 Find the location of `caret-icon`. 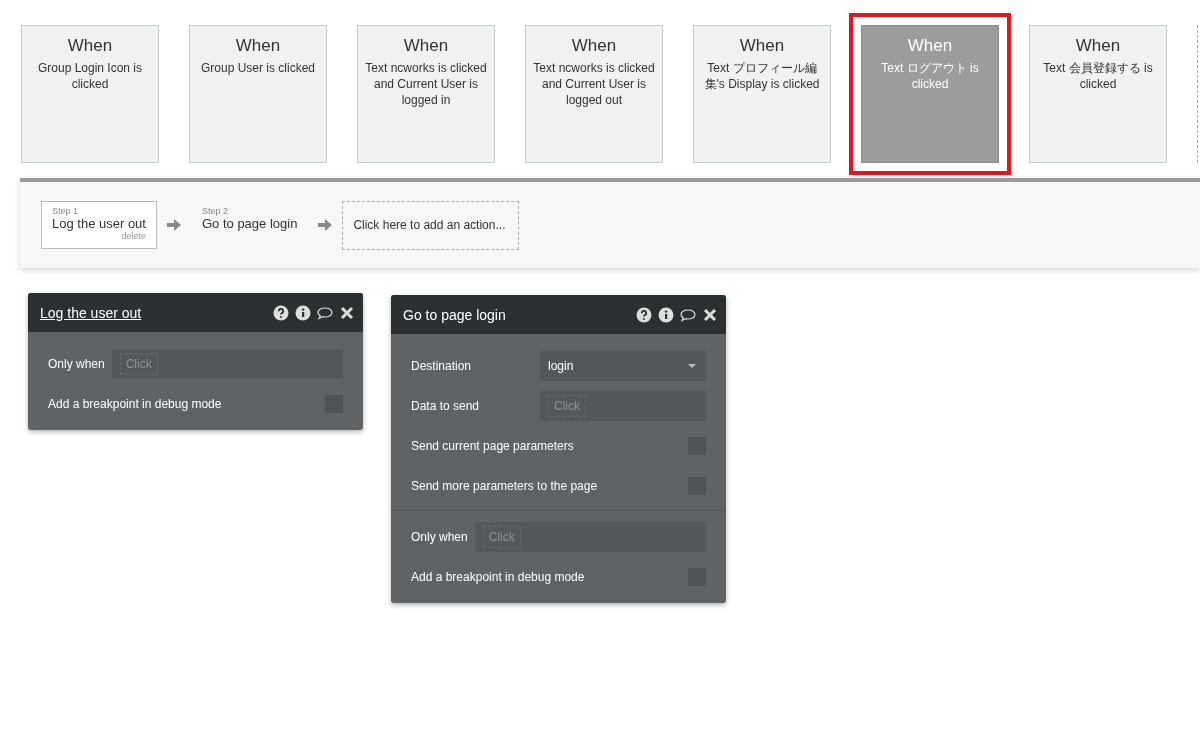

caret-icon is located at coordinates (692, 366).